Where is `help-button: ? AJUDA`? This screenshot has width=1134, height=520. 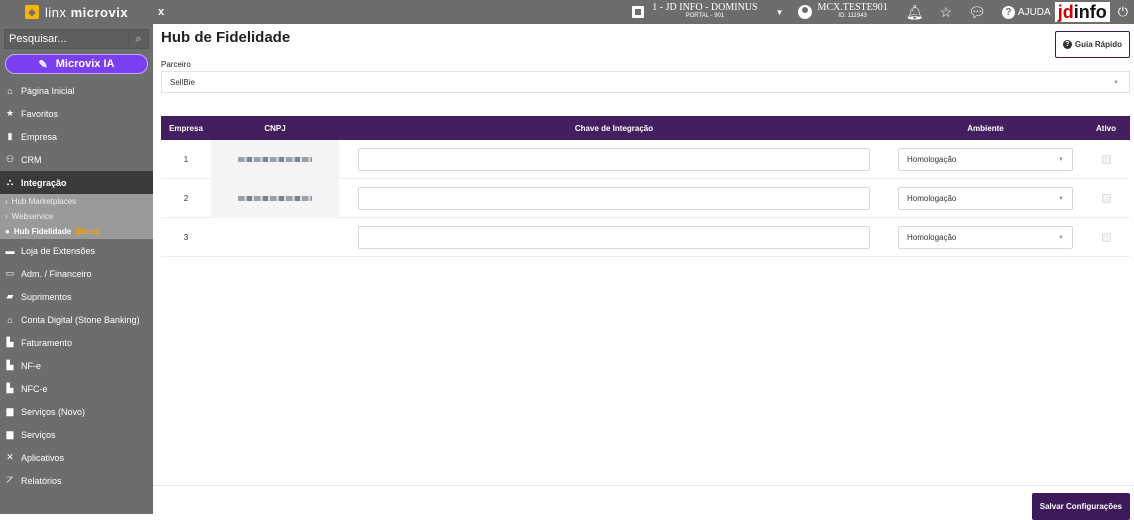 help-button: ? AJUDA is located at coordinates (1026, 12).